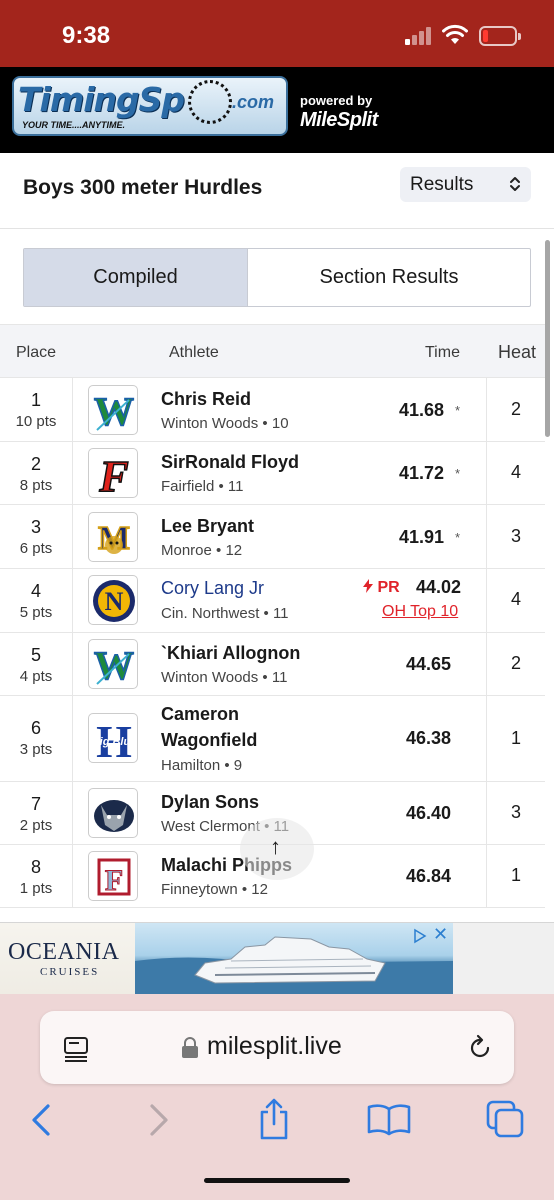 The height and width of the screenshot is (1200, 554). Describe the element at coordinates (101, 99) in the screenshot. I see `logo-wordmark: TimingSp` at that location.